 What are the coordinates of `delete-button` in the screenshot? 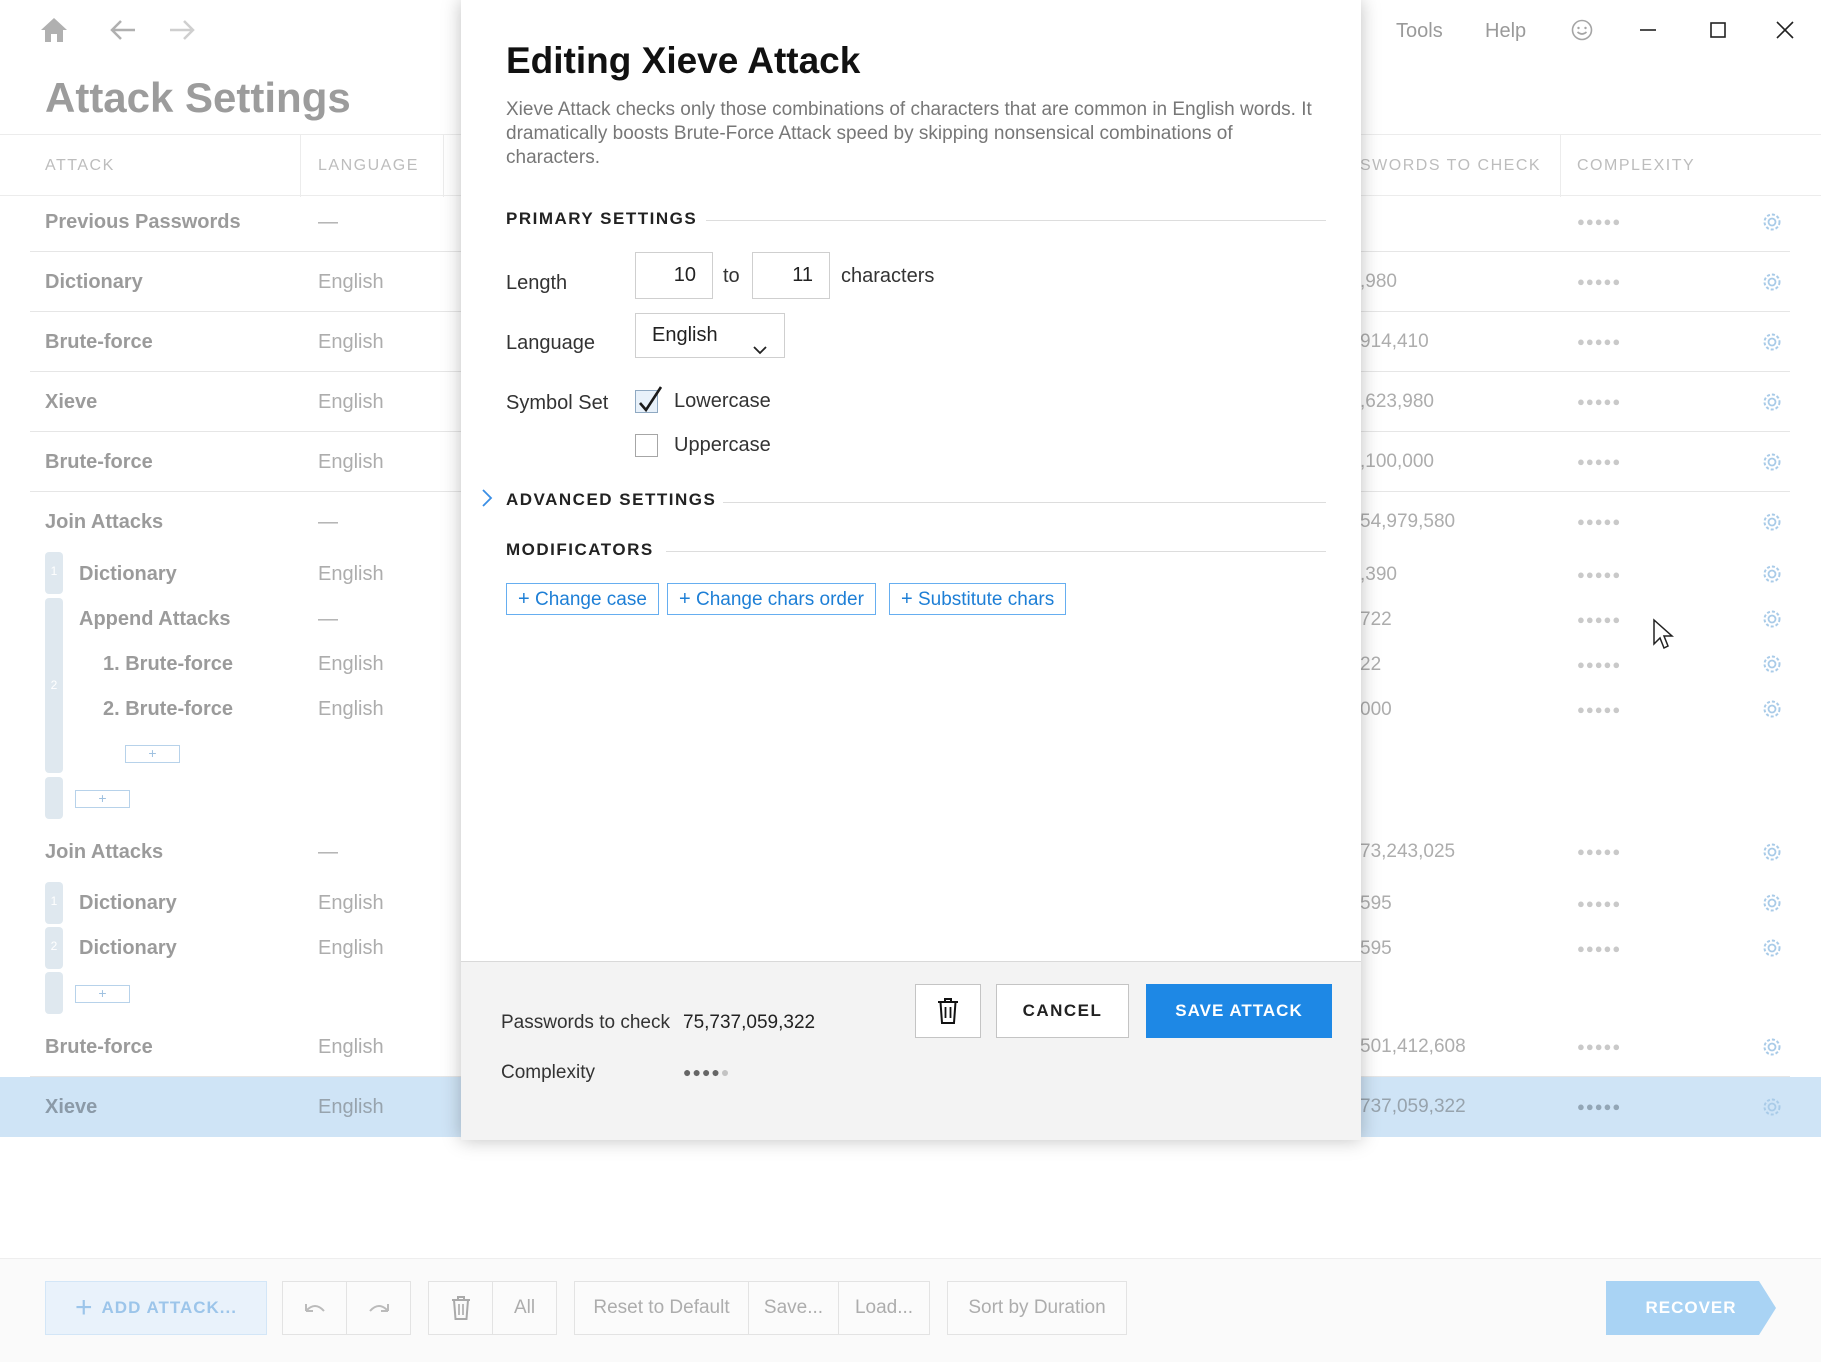 It's located at (460, 1308).